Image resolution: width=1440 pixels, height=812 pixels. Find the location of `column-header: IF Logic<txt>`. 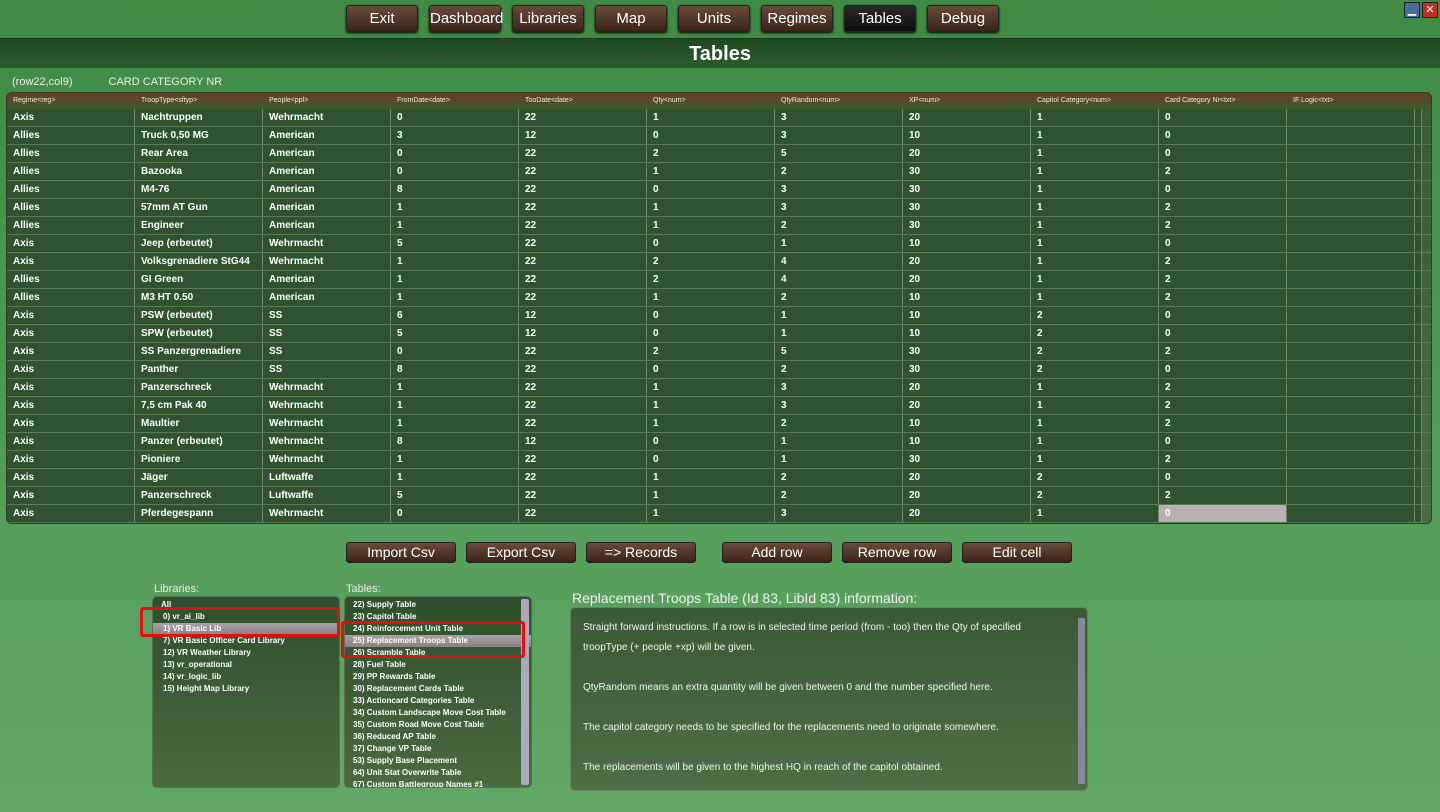

column-header: IF Logic<txt> is located at coordinates (1351, 101).